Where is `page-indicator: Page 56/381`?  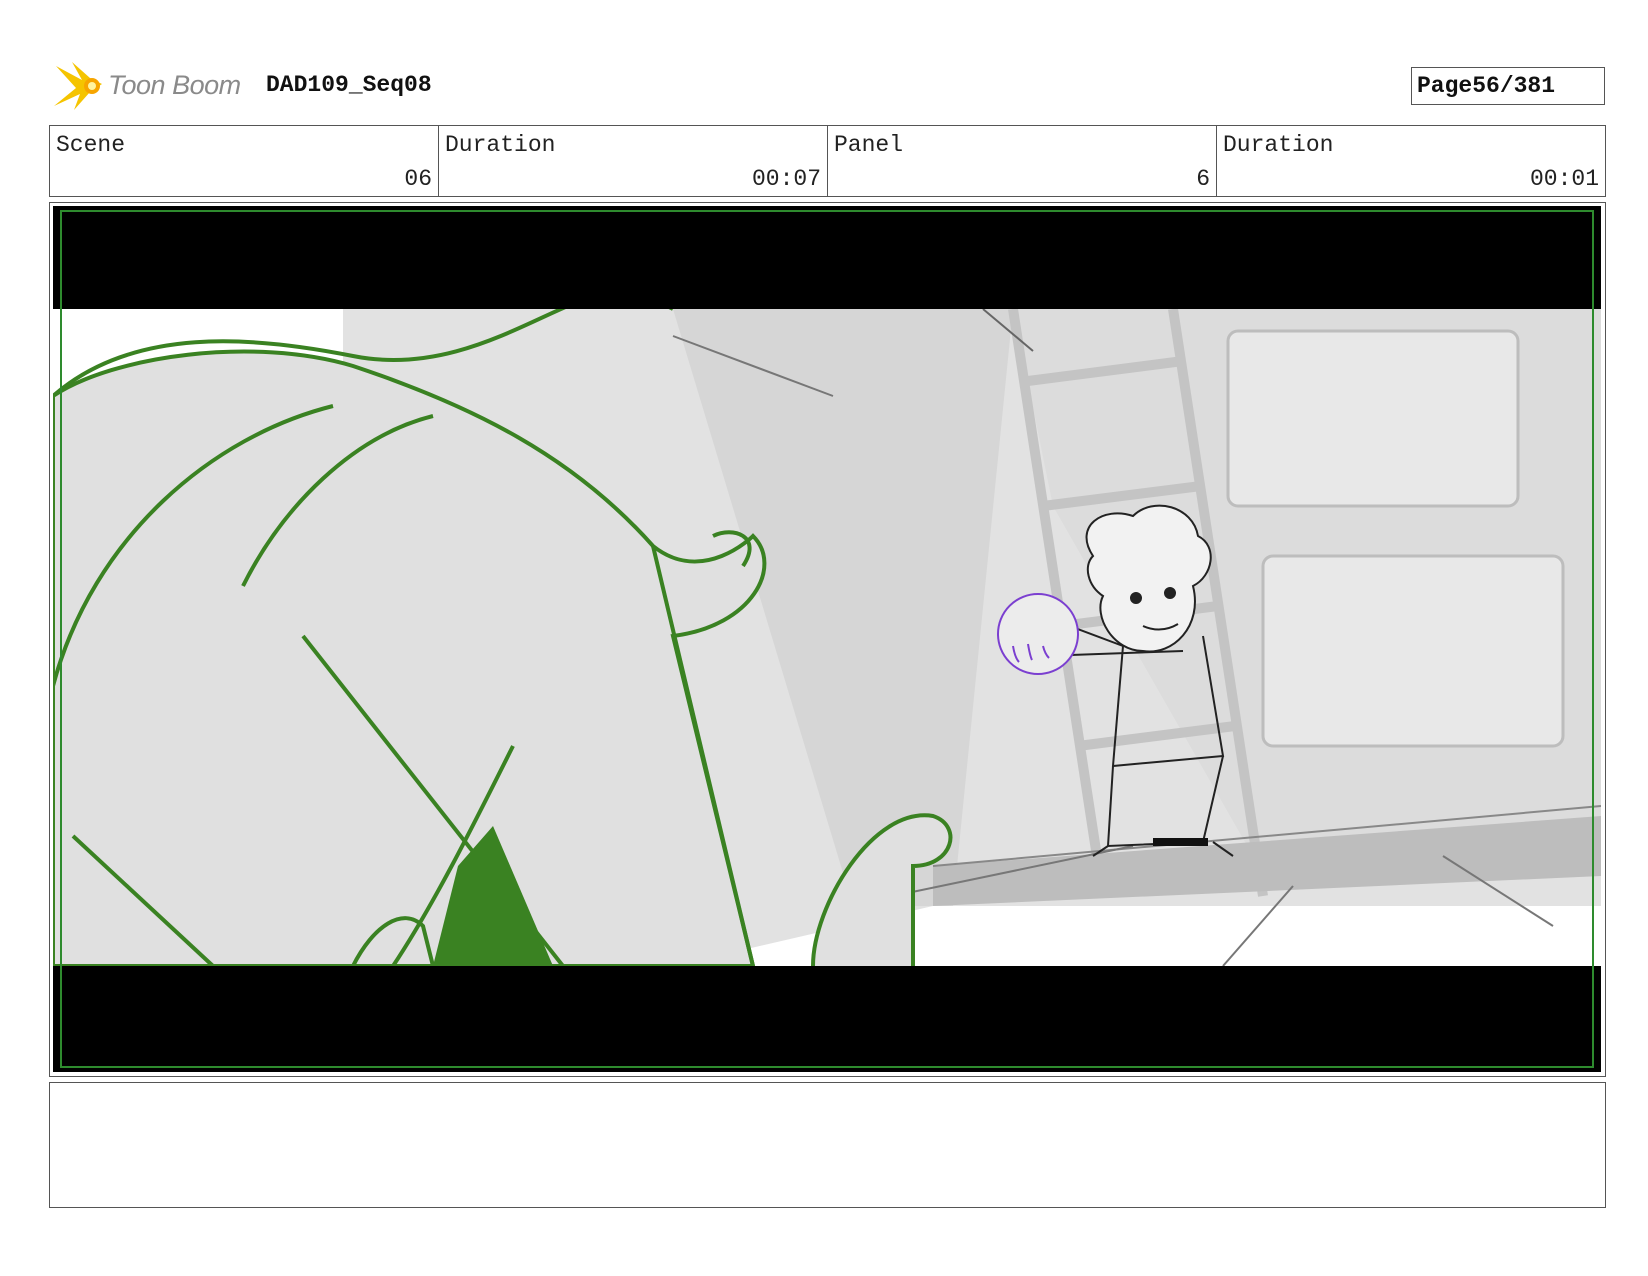 page-indicator: Page 56/381 is located at coordinates (1508, 86).